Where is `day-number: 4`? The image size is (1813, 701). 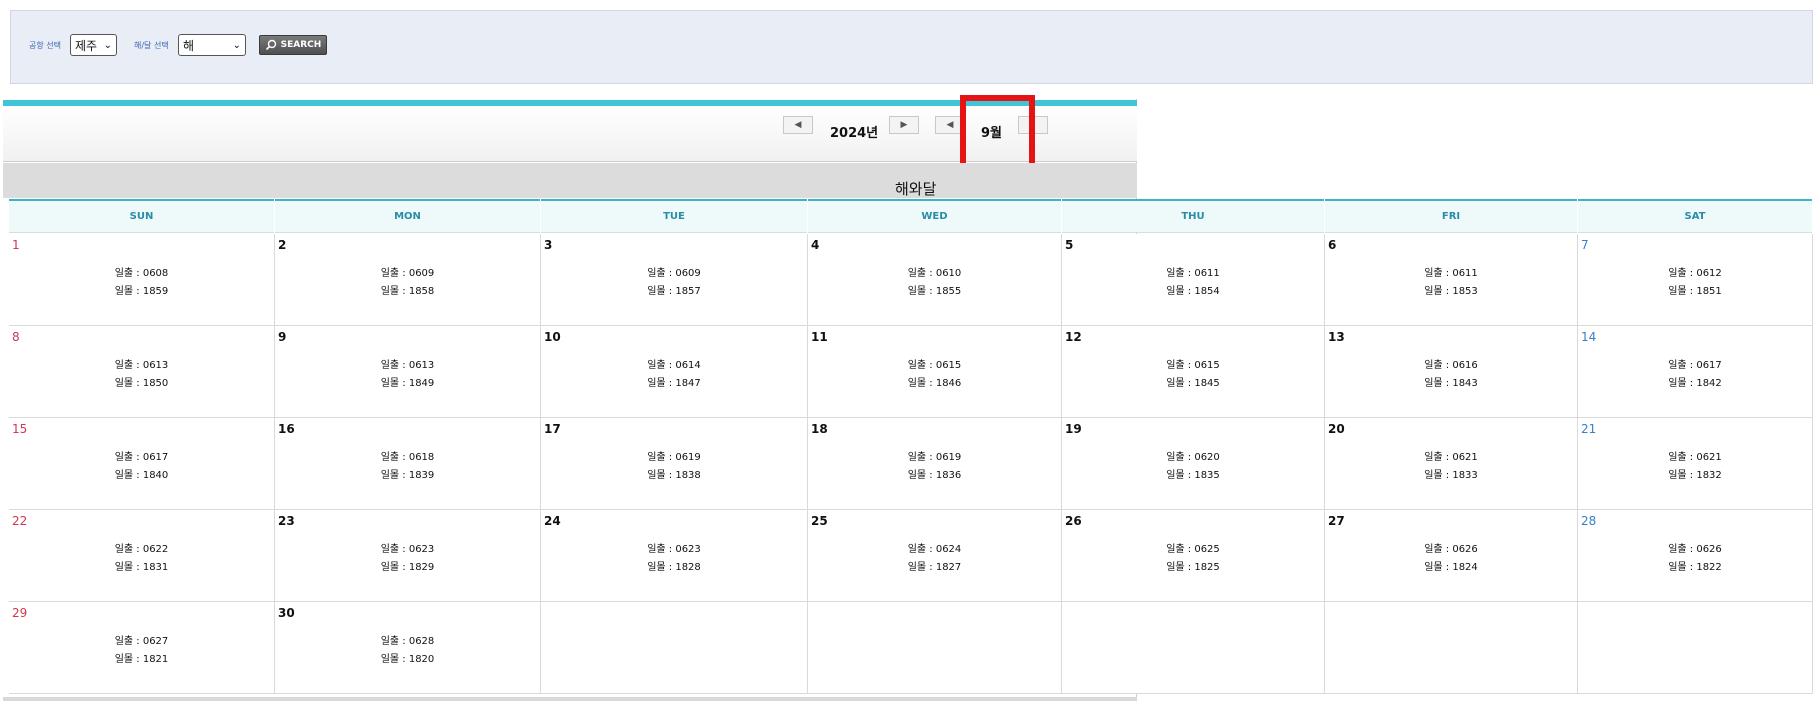
day-number: 4 is located at coordinates (815, 245).